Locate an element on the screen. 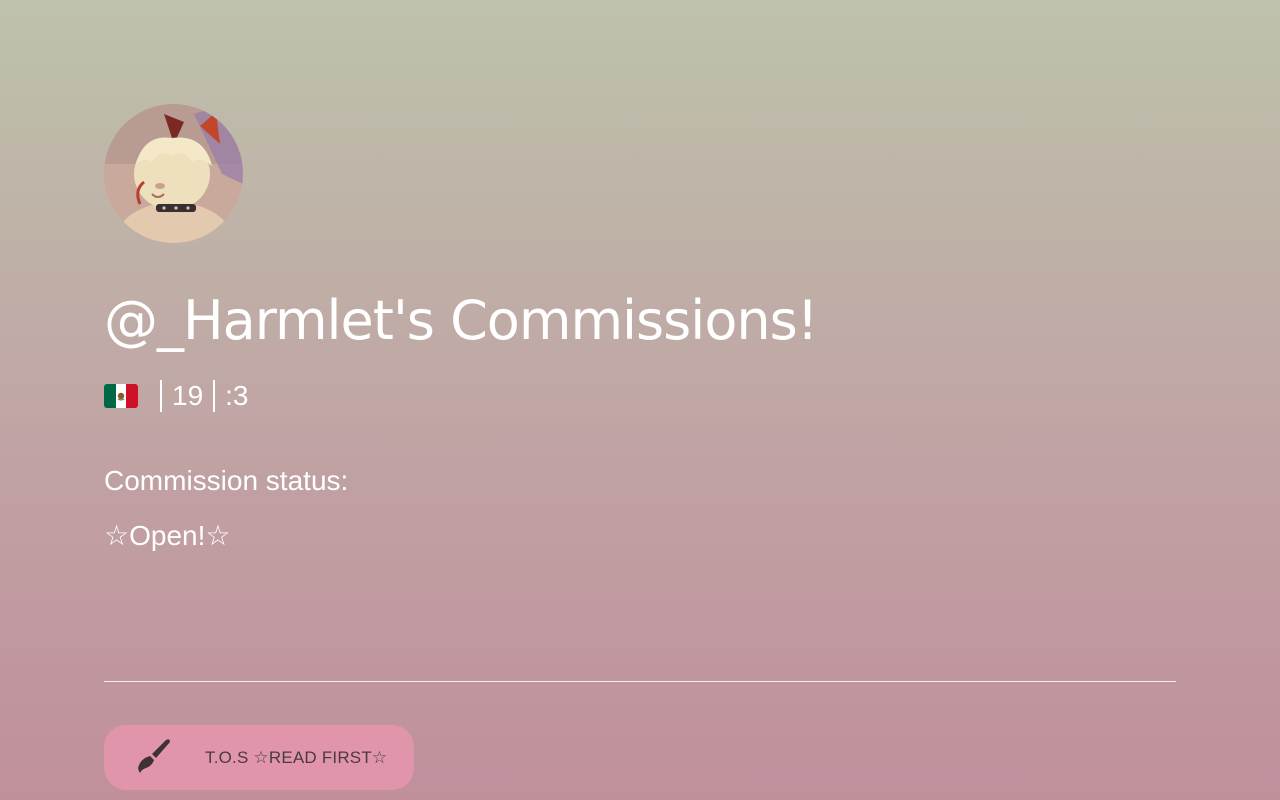 The height and width of the screenshot is (800, 1280). avatar is located at coordinates (173, 173).